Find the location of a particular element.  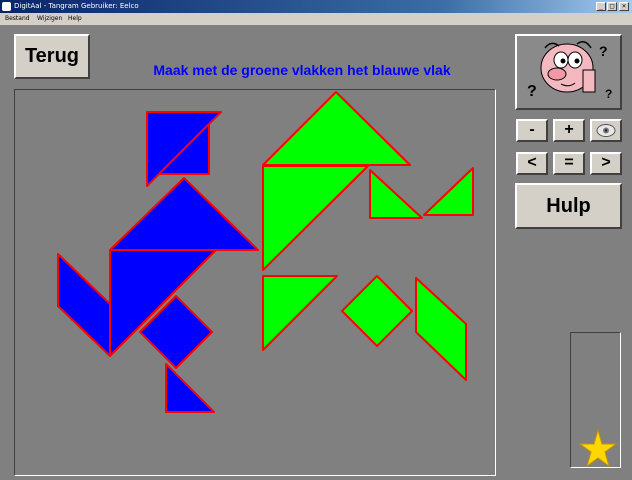

green-large-triangle-left is located at coordinates (315, 218).